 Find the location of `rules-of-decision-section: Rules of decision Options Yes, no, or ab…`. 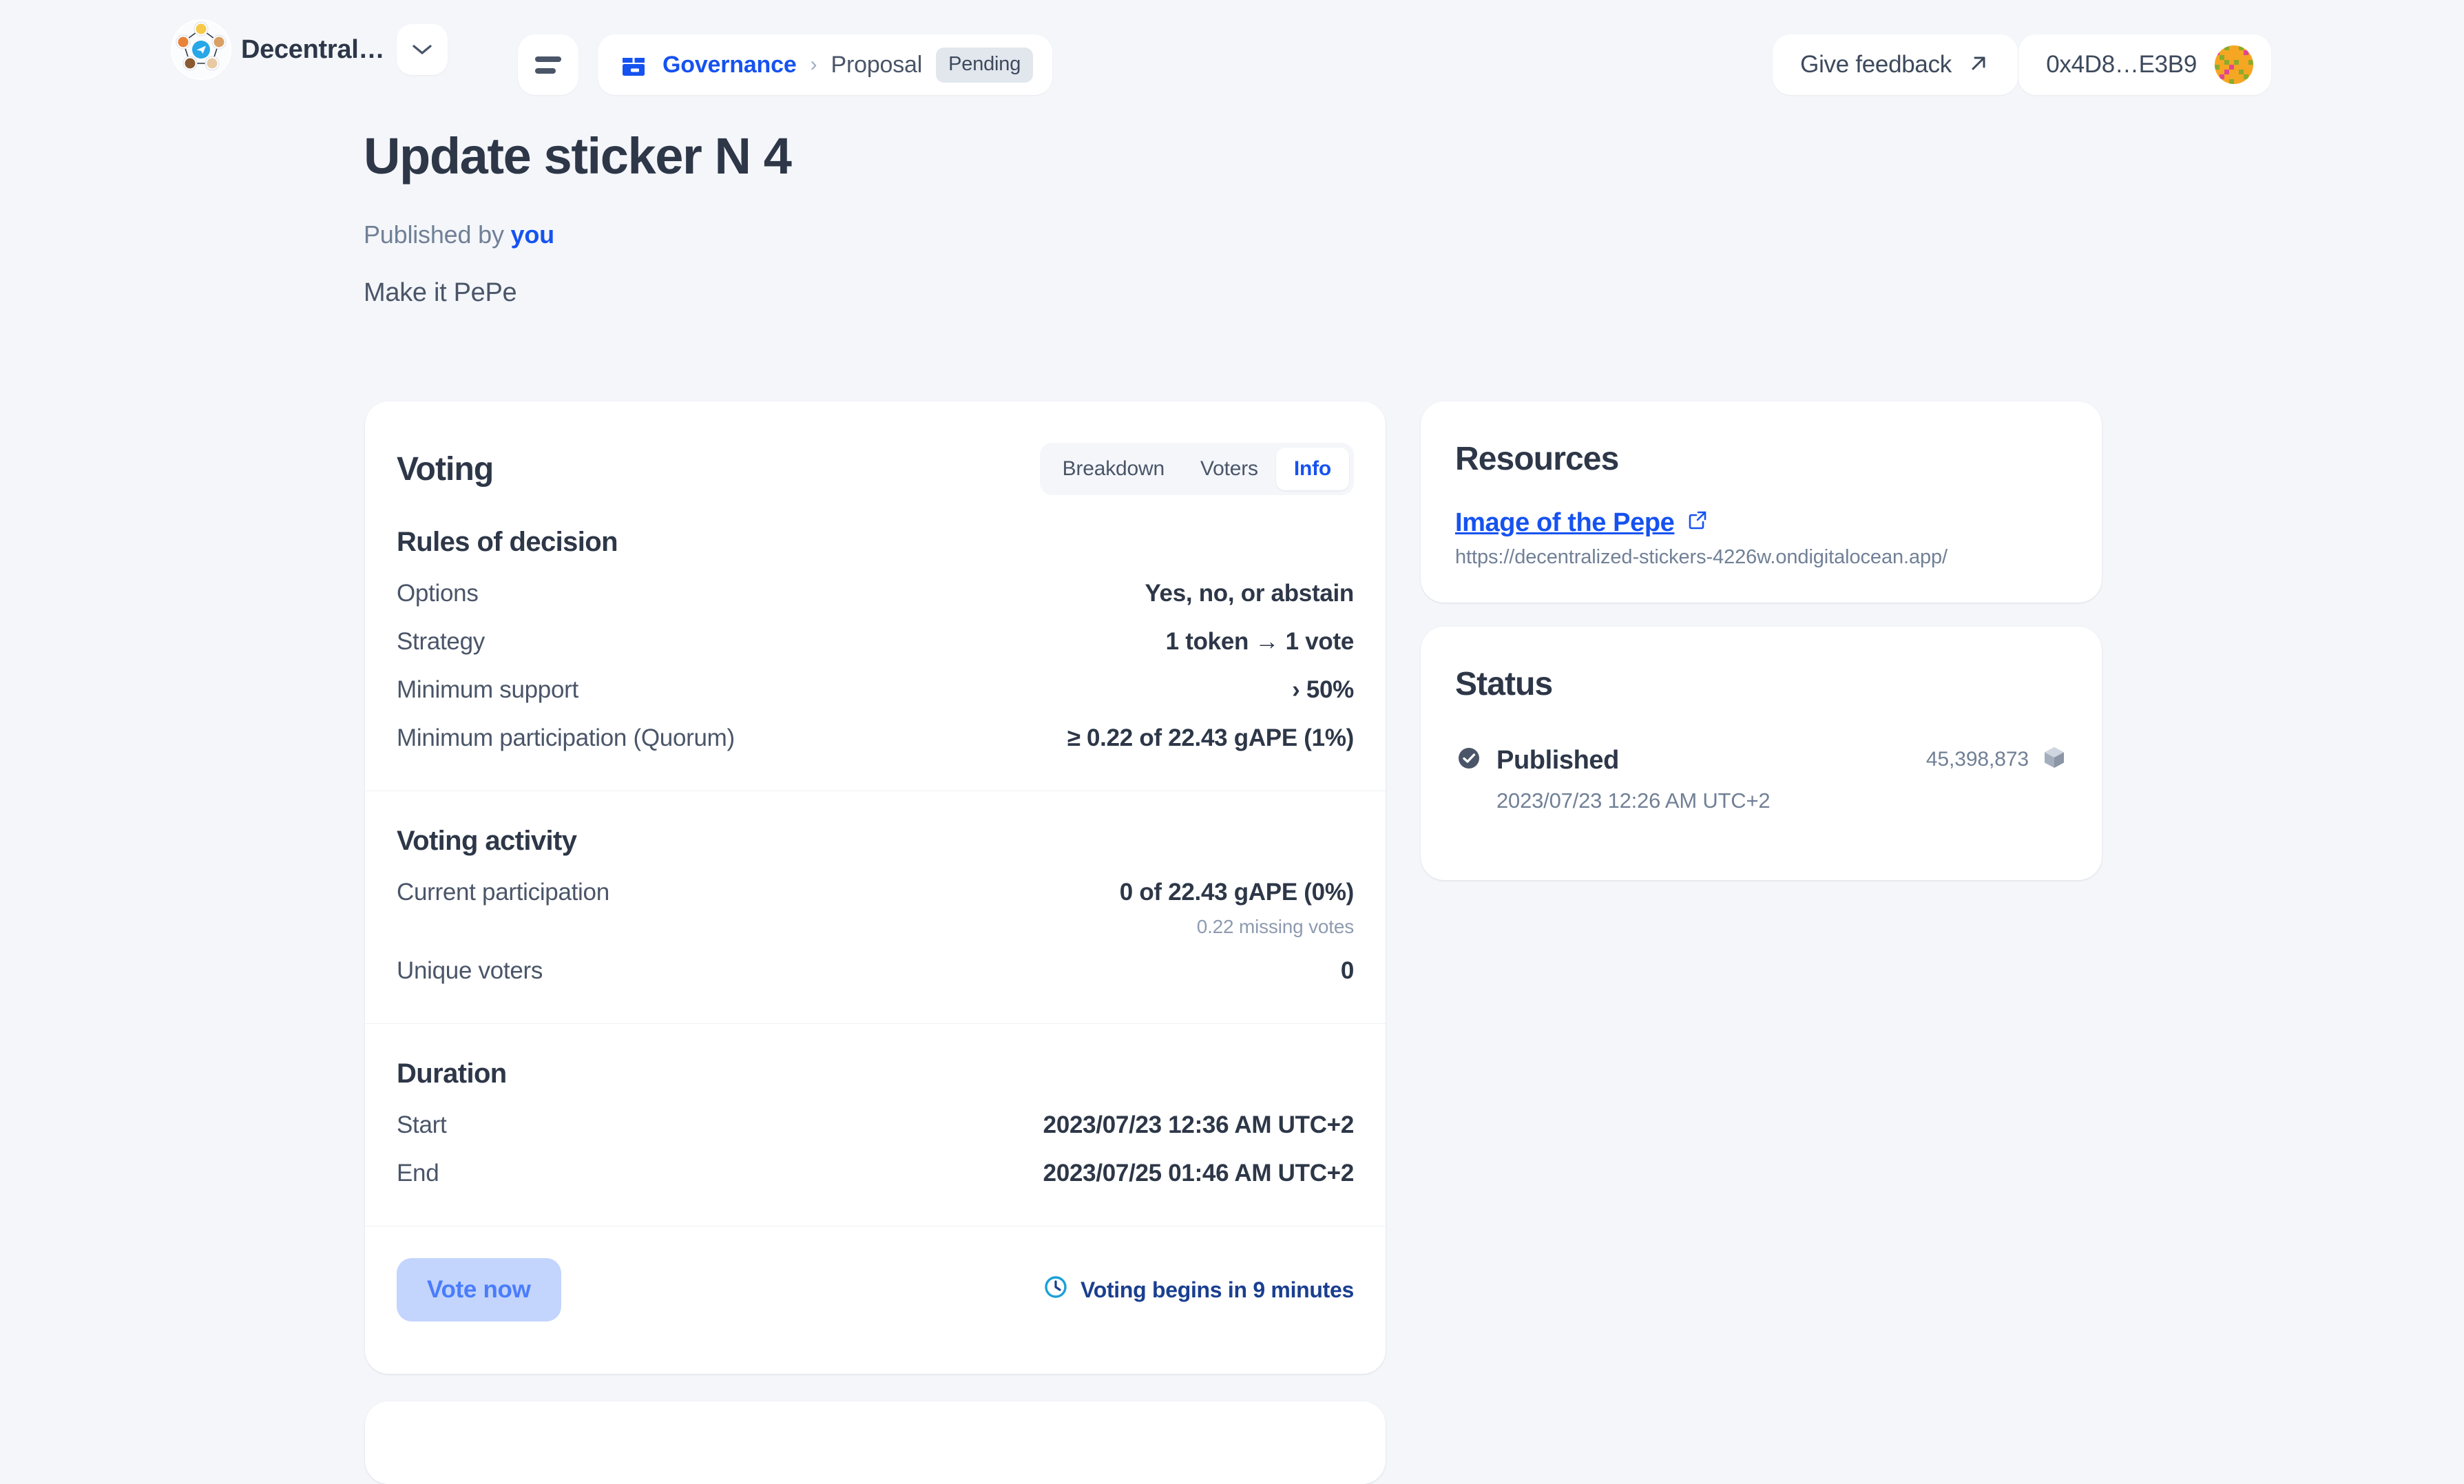

rules-of-decision-section: Rules of decision Options Yes, no, or ab… is located at coordinates (875, 643).